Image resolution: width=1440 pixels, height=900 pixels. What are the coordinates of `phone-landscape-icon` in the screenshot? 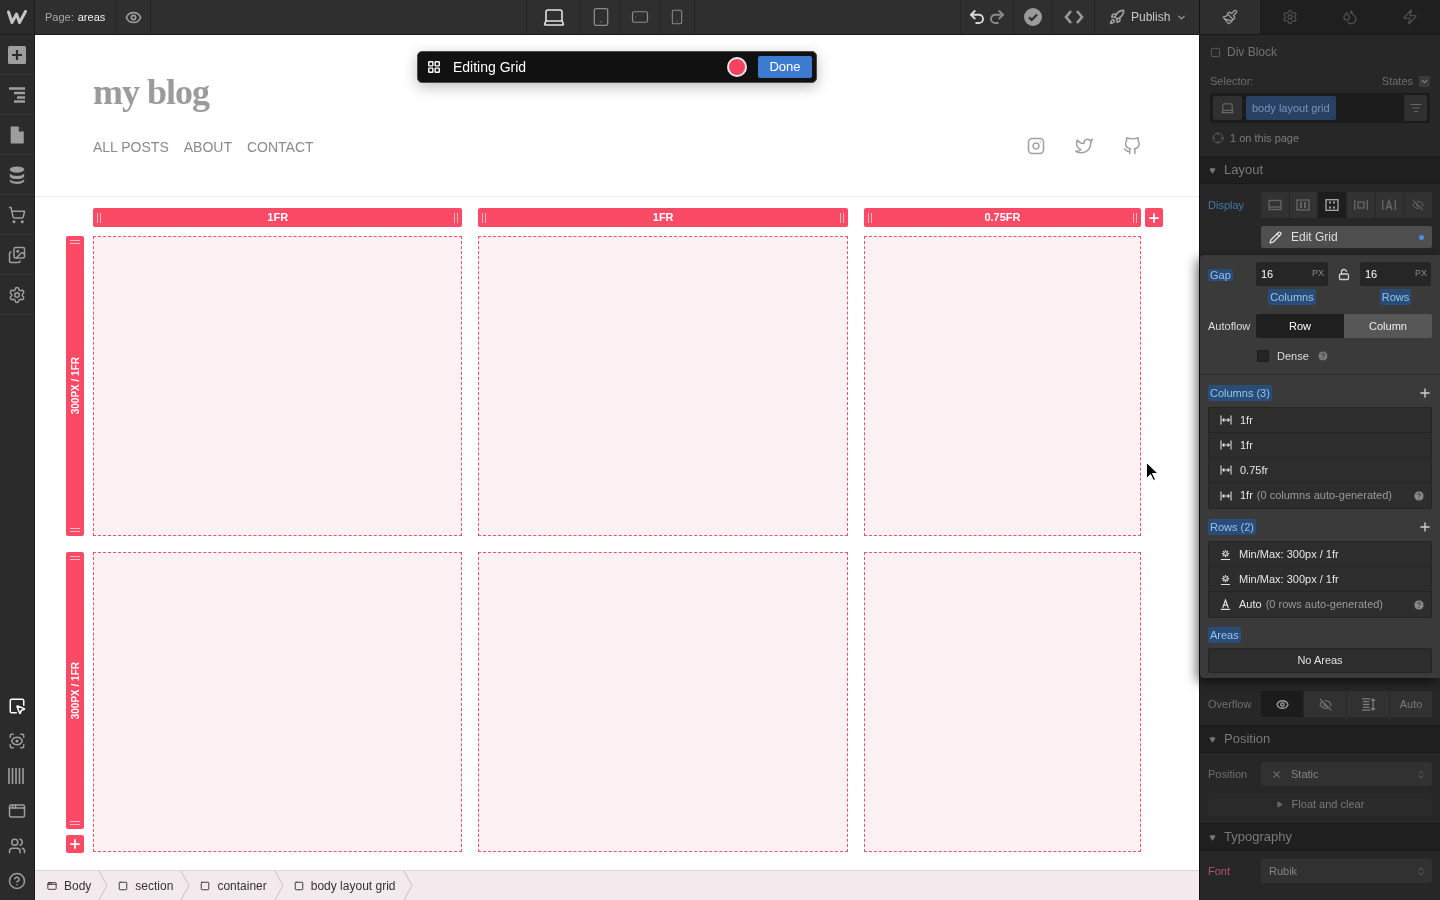 It's located at (640, 17).